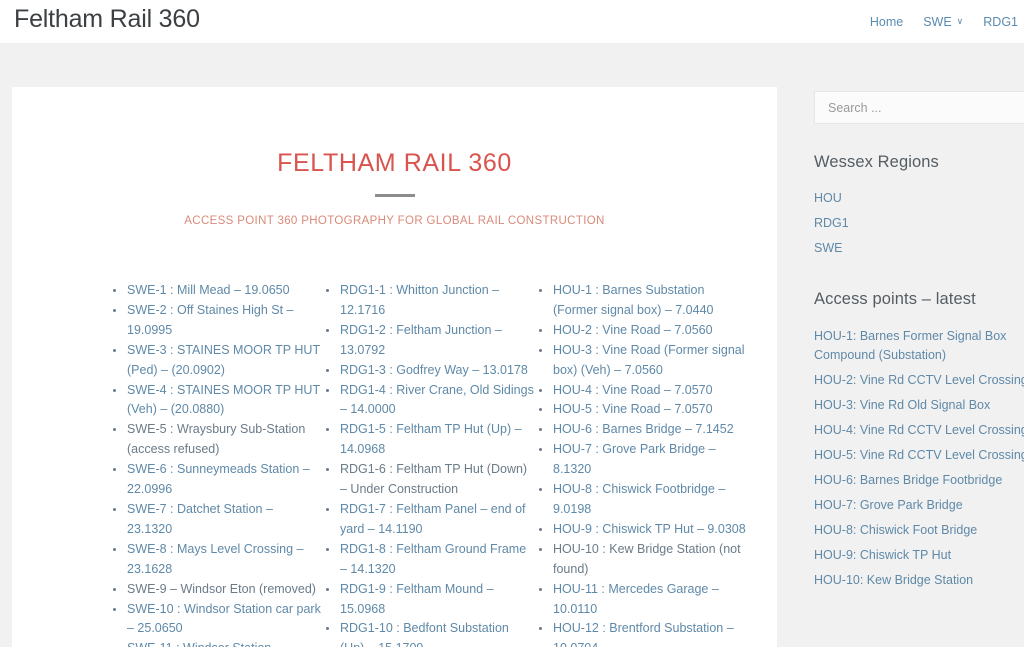 The width and height of the screenshot is (1024, 647). I want to click on access-point-link: RDG1-8 : Feltham Ground Frame – 14.1320, so click(433, 559).